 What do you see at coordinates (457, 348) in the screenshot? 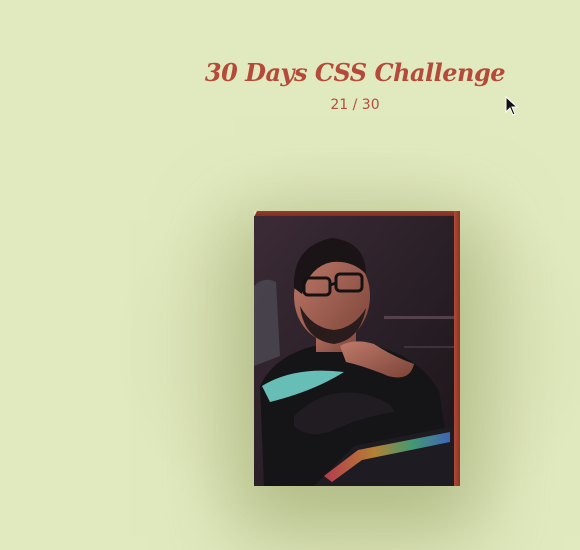
I see `book-spine` at bounding box center [457, 348].